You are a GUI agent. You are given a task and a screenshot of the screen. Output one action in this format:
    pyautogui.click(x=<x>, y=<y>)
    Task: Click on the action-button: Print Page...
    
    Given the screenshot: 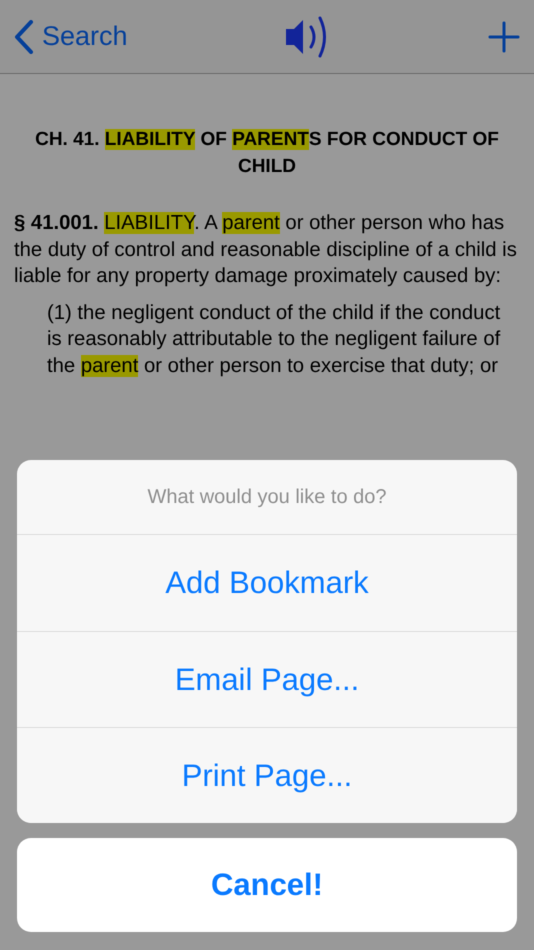 What is the action you would take?
    pyautogui.click(x=267, y=775)
    